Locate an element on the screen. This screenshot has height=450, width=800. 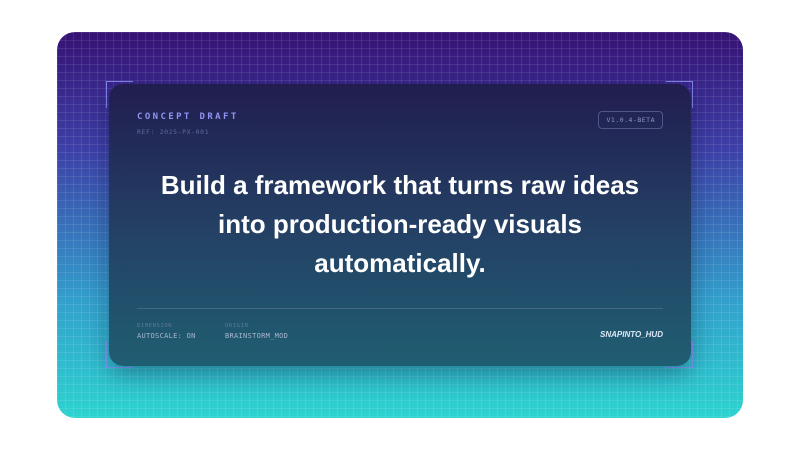
meta-origin: ORIGIN BRAINSTORM_MOD is located at coordinates (256, 331).